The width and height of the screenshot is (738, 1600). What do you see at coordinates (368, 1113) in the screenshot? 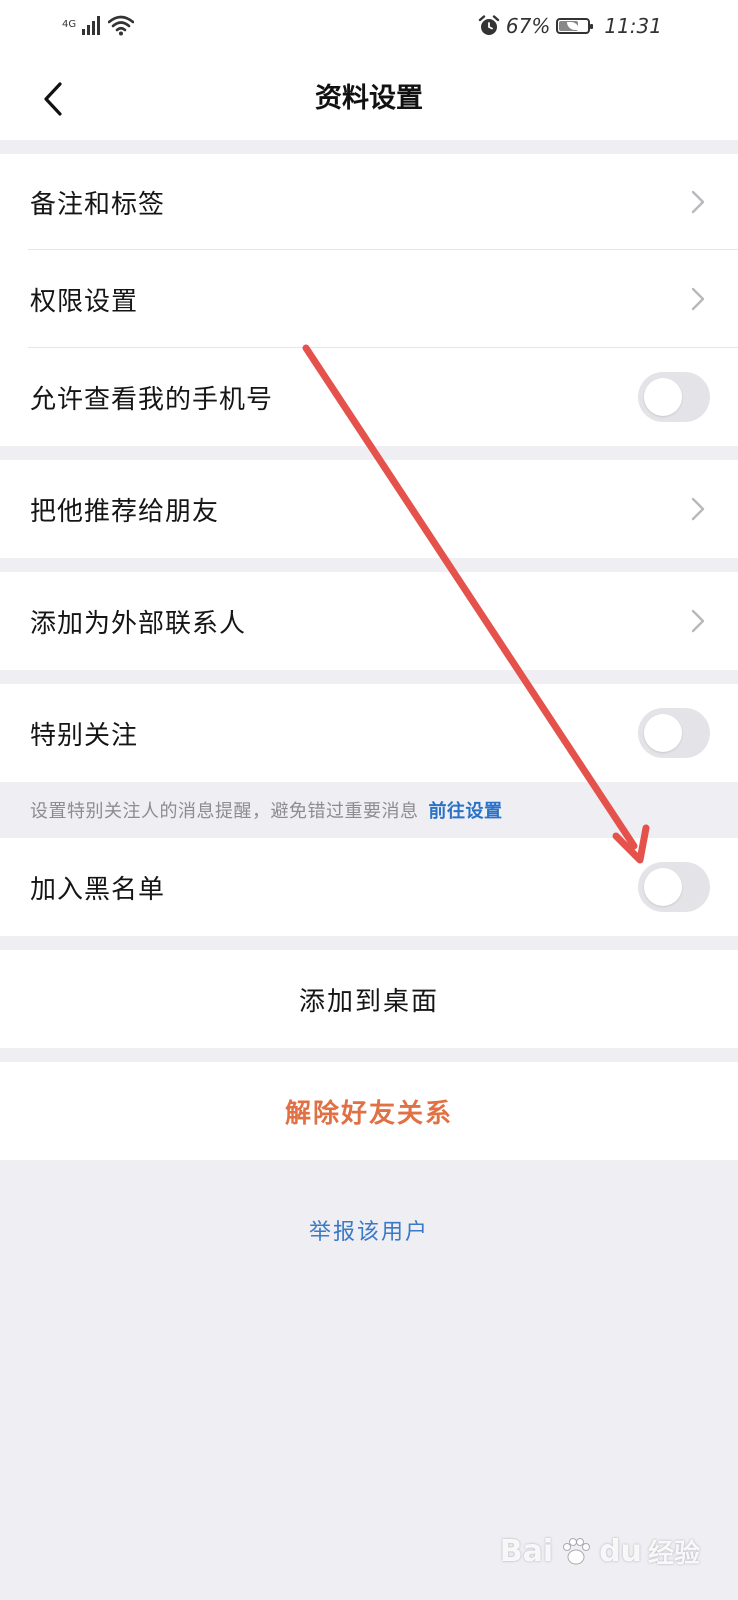
I see `remove-friend-label: 解除好友关系` at bounding box center [368, 1113].